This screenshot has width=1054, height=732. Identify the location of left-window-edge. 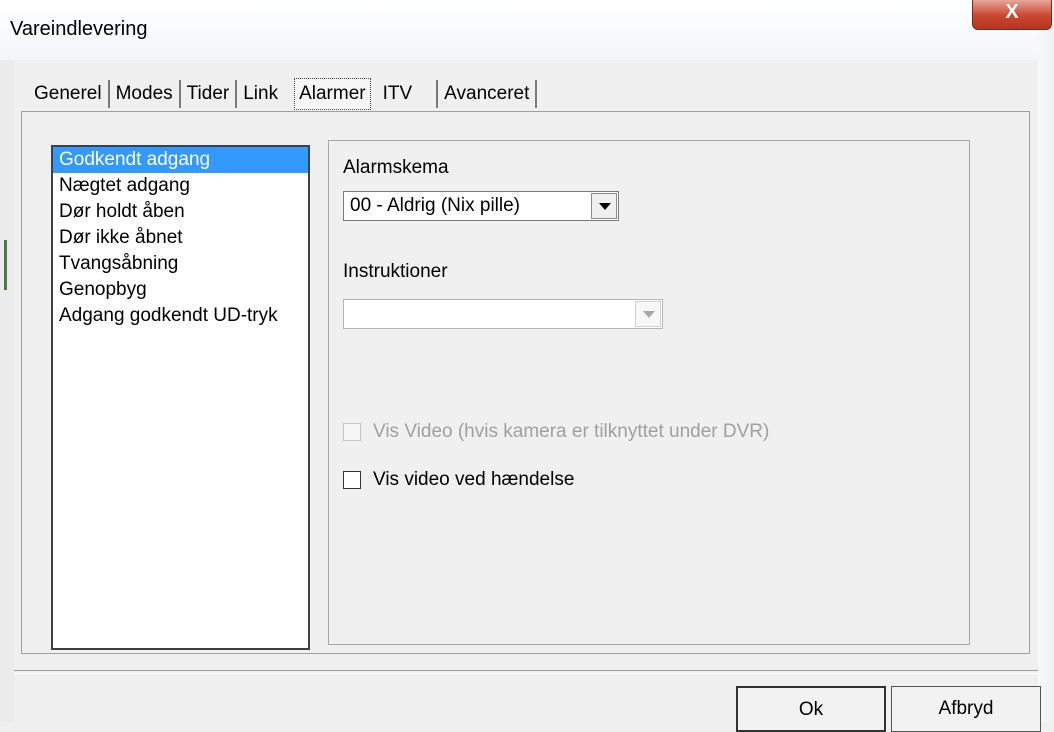
(7, 391).